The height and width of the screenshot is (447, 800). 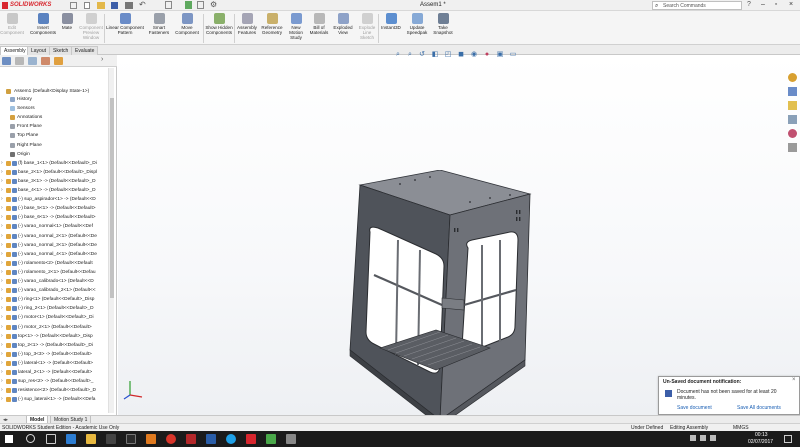 I want to click on move-component-button: Move Component, so click(x=187, y=28).